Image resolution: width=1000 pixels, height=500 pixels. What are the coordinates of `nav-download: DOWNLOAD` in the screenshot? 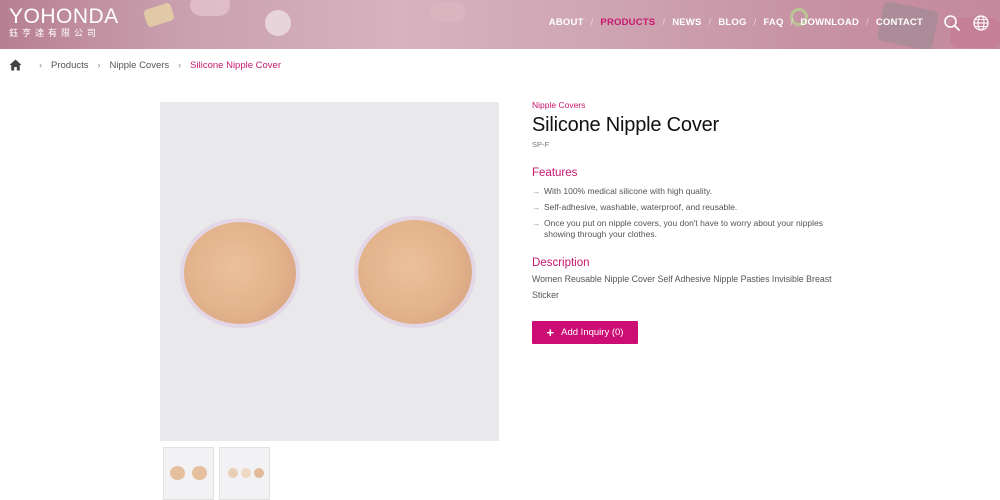 It's located at (829, 22).